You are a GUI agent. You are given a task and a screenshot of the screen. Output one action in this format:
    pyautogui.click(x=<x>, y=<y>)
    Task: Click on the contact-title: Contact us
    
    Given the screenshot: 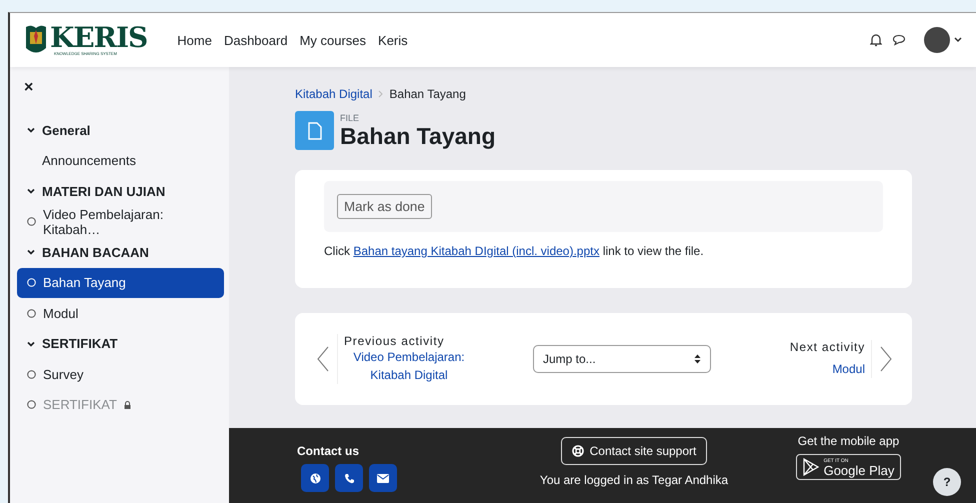 What is the action you would take?
    pyautogui.click(x=328, y=451)
    